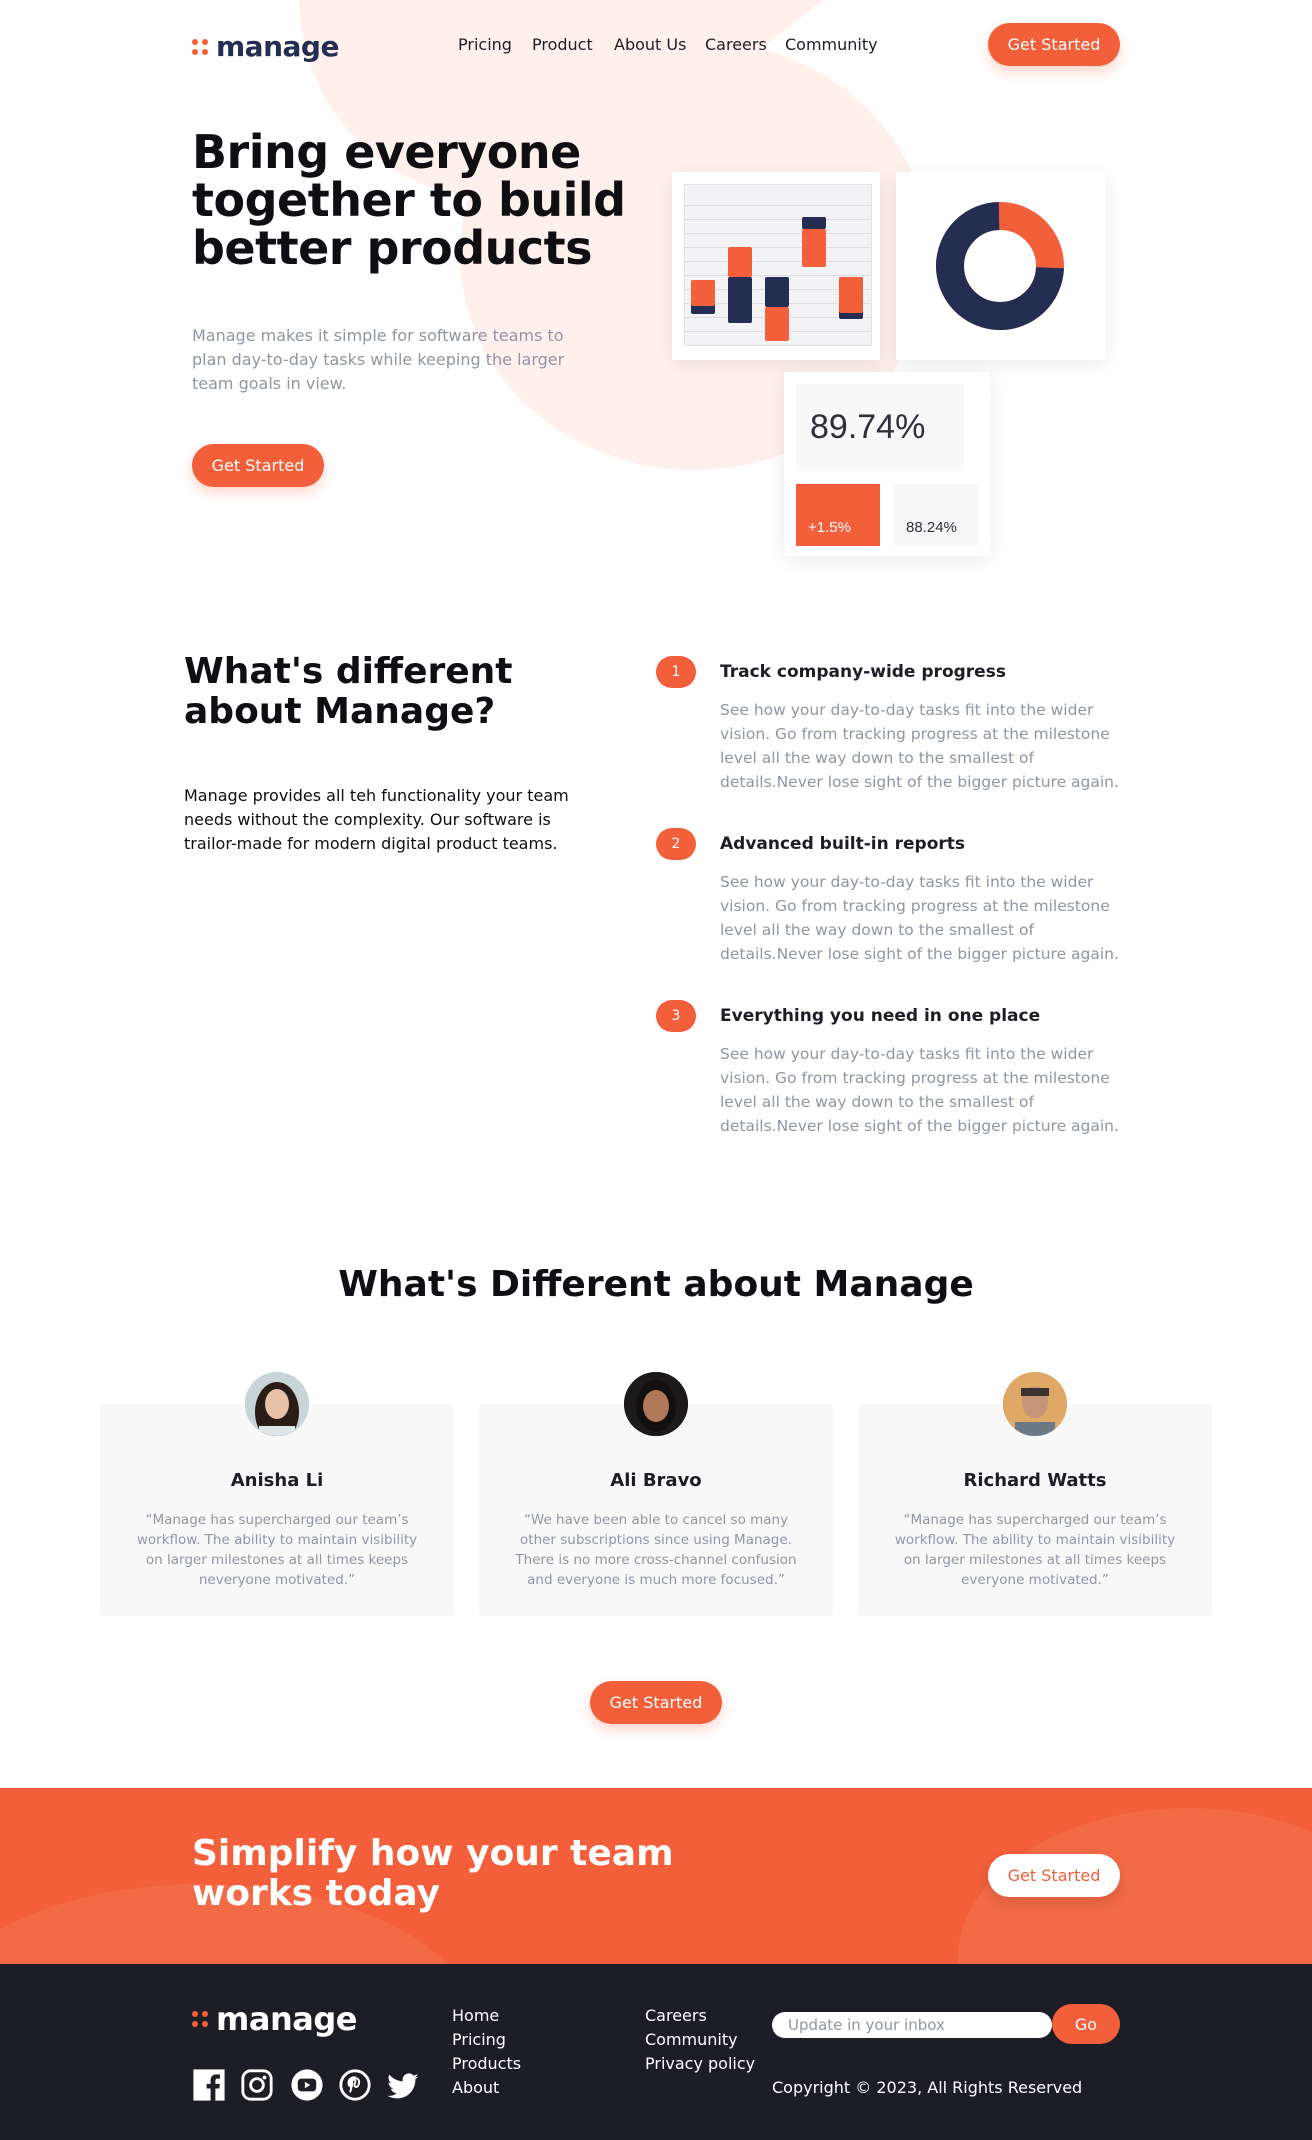  Describe the element at coordinates (277, 1480) in the screenshot. I see `testimonial-name: Anisha Li` at that location.